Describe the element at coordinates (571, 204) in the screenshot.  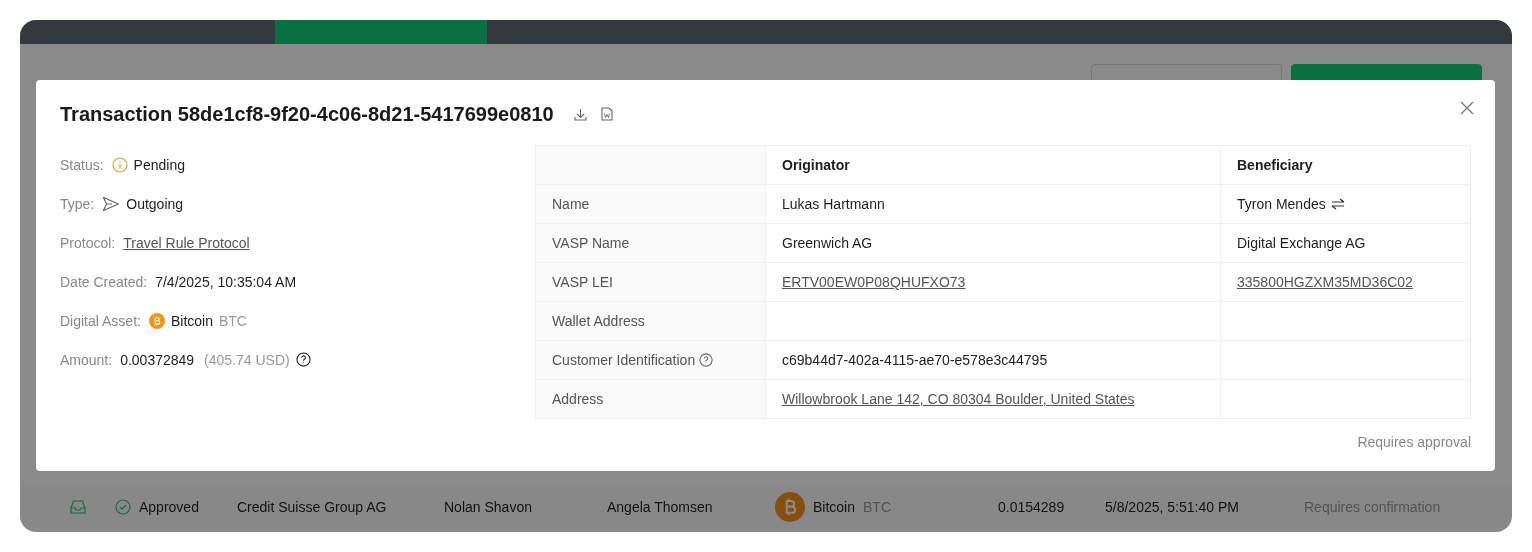
I see `row-label: Name` at that location.